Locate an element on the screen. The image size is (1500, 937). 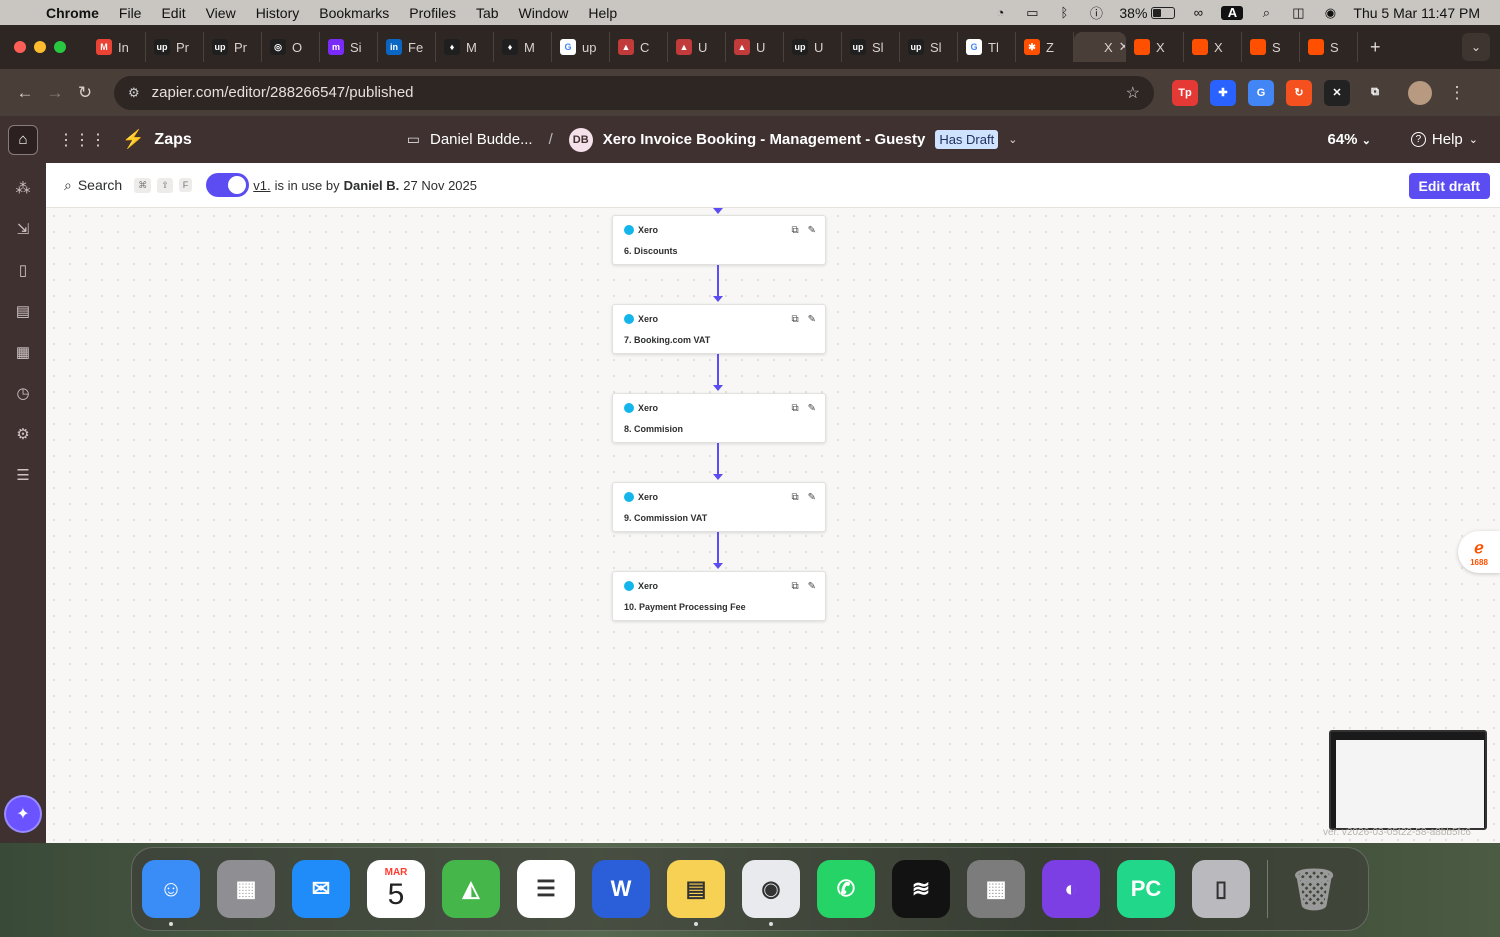
close-window-button is located at coordinates (20, 47).